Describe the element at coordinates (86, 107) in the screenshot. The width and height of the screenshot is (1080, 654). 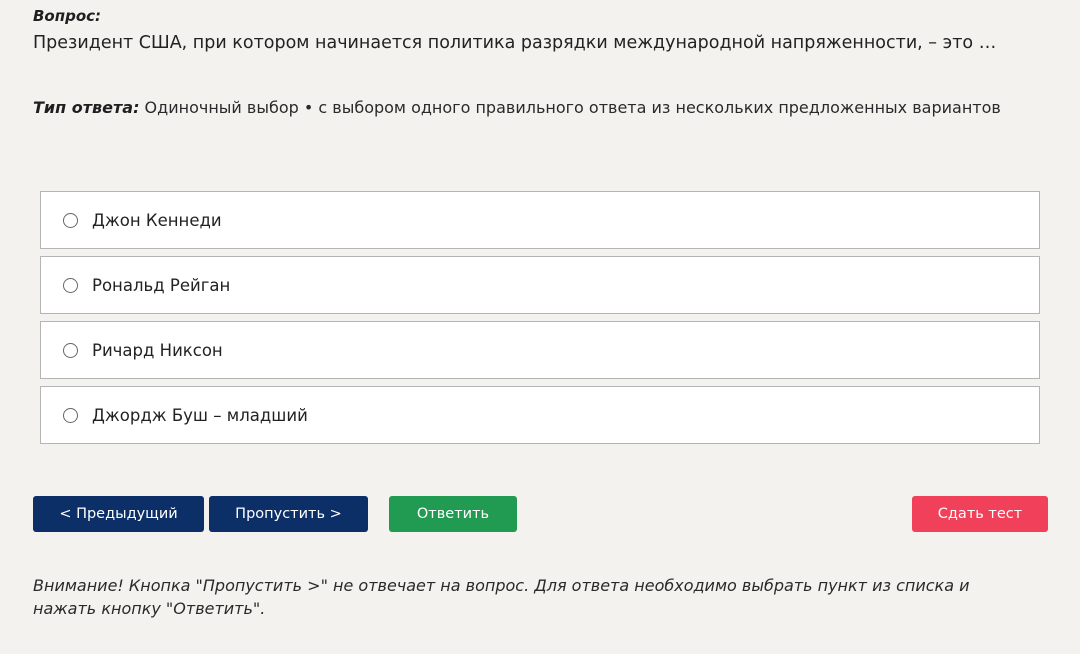
I see `answer-type-label: Тип ответа:` at that location.